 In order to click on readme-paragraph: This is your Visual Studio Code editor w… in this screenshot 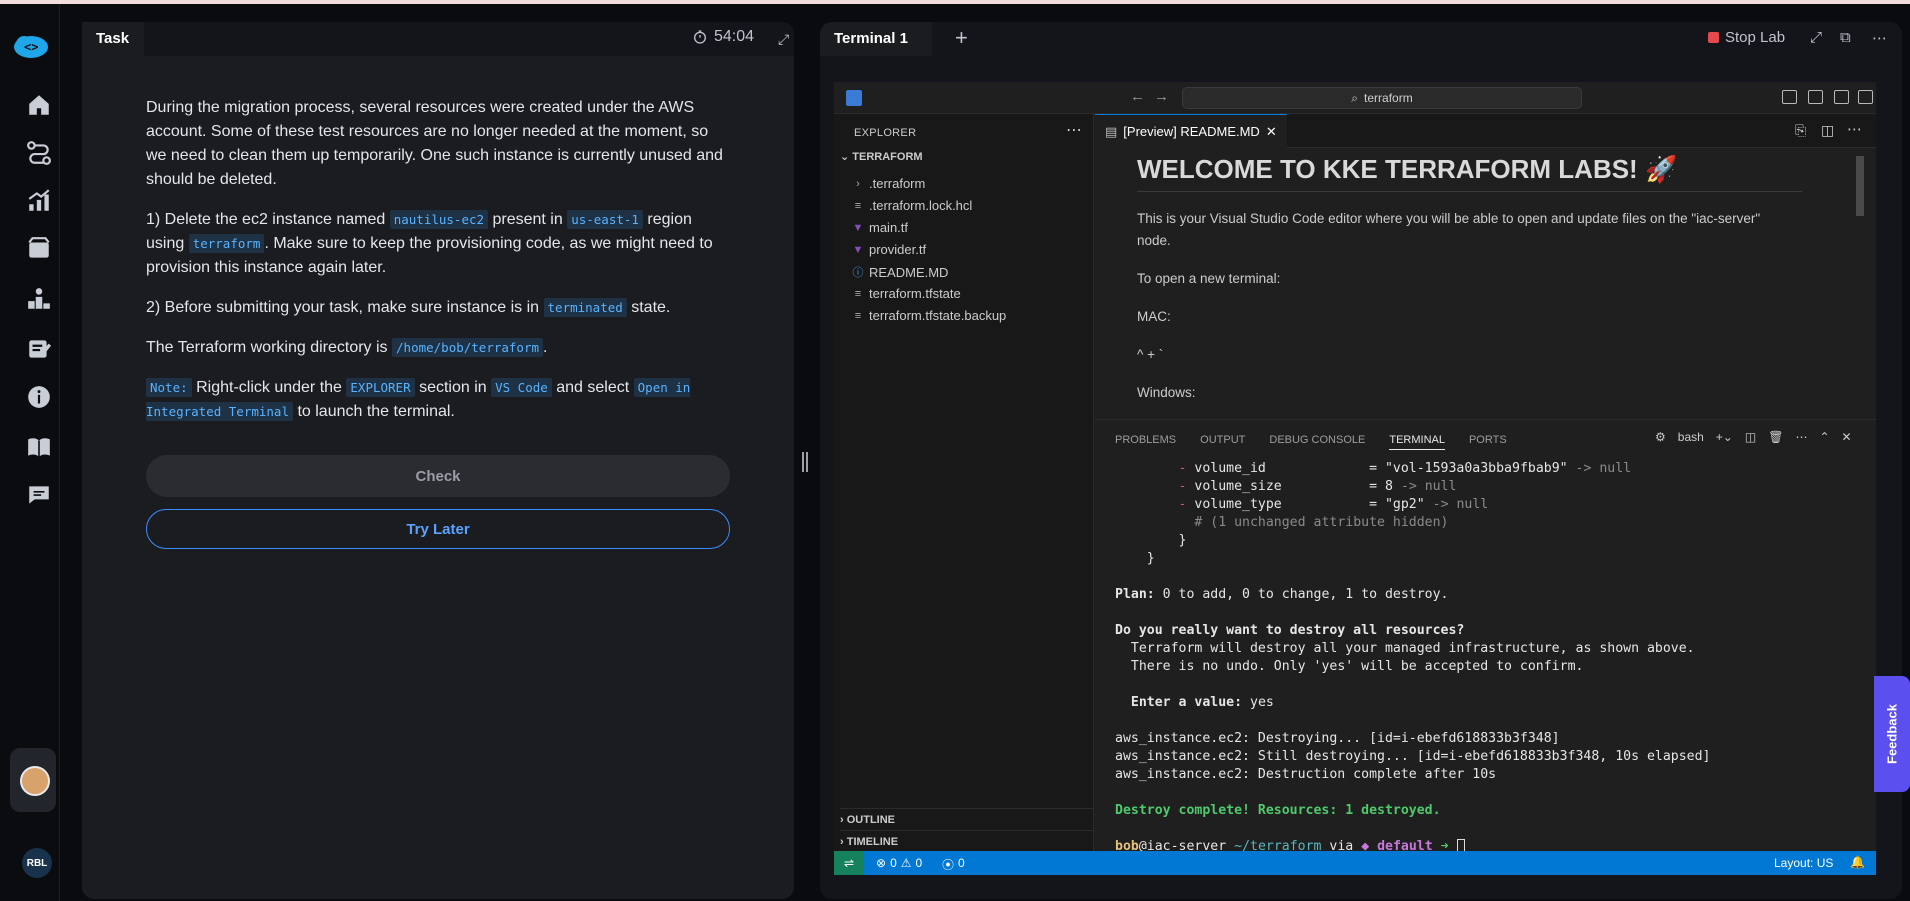, I will do `click(1449, 229)`.